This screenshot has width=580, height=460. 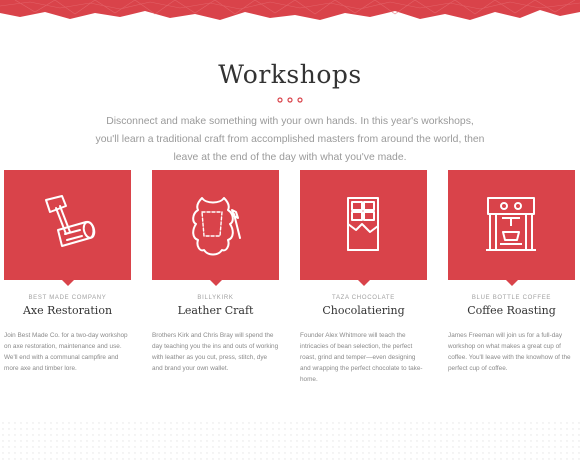 What do you see at coordinates (215, 298) in the screenshot?
I see `workshop-company: BILLYKIRK` at bounding box center [215, 298].